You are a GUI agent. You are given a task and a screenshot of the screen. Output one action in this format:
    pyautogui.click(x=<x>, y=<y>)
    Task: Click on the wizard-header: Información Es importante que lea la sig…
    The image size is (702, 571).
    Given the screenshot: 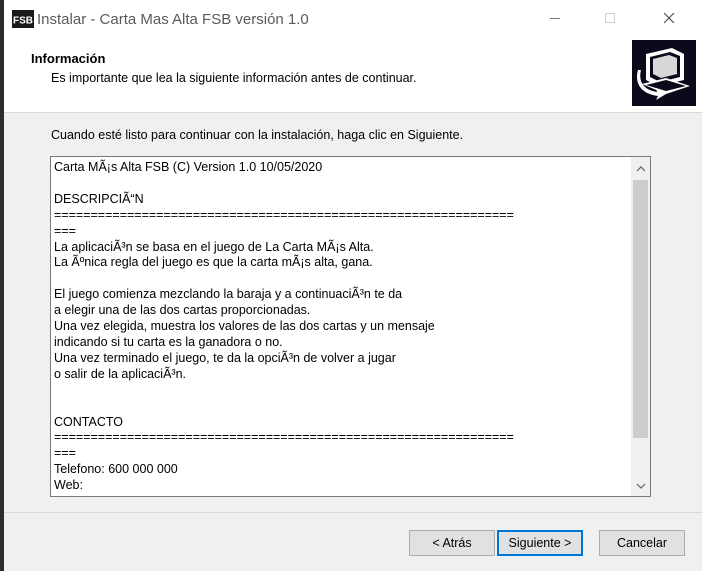 What is the action you would take?
    pyautogui.click(x=353, y=75)
    